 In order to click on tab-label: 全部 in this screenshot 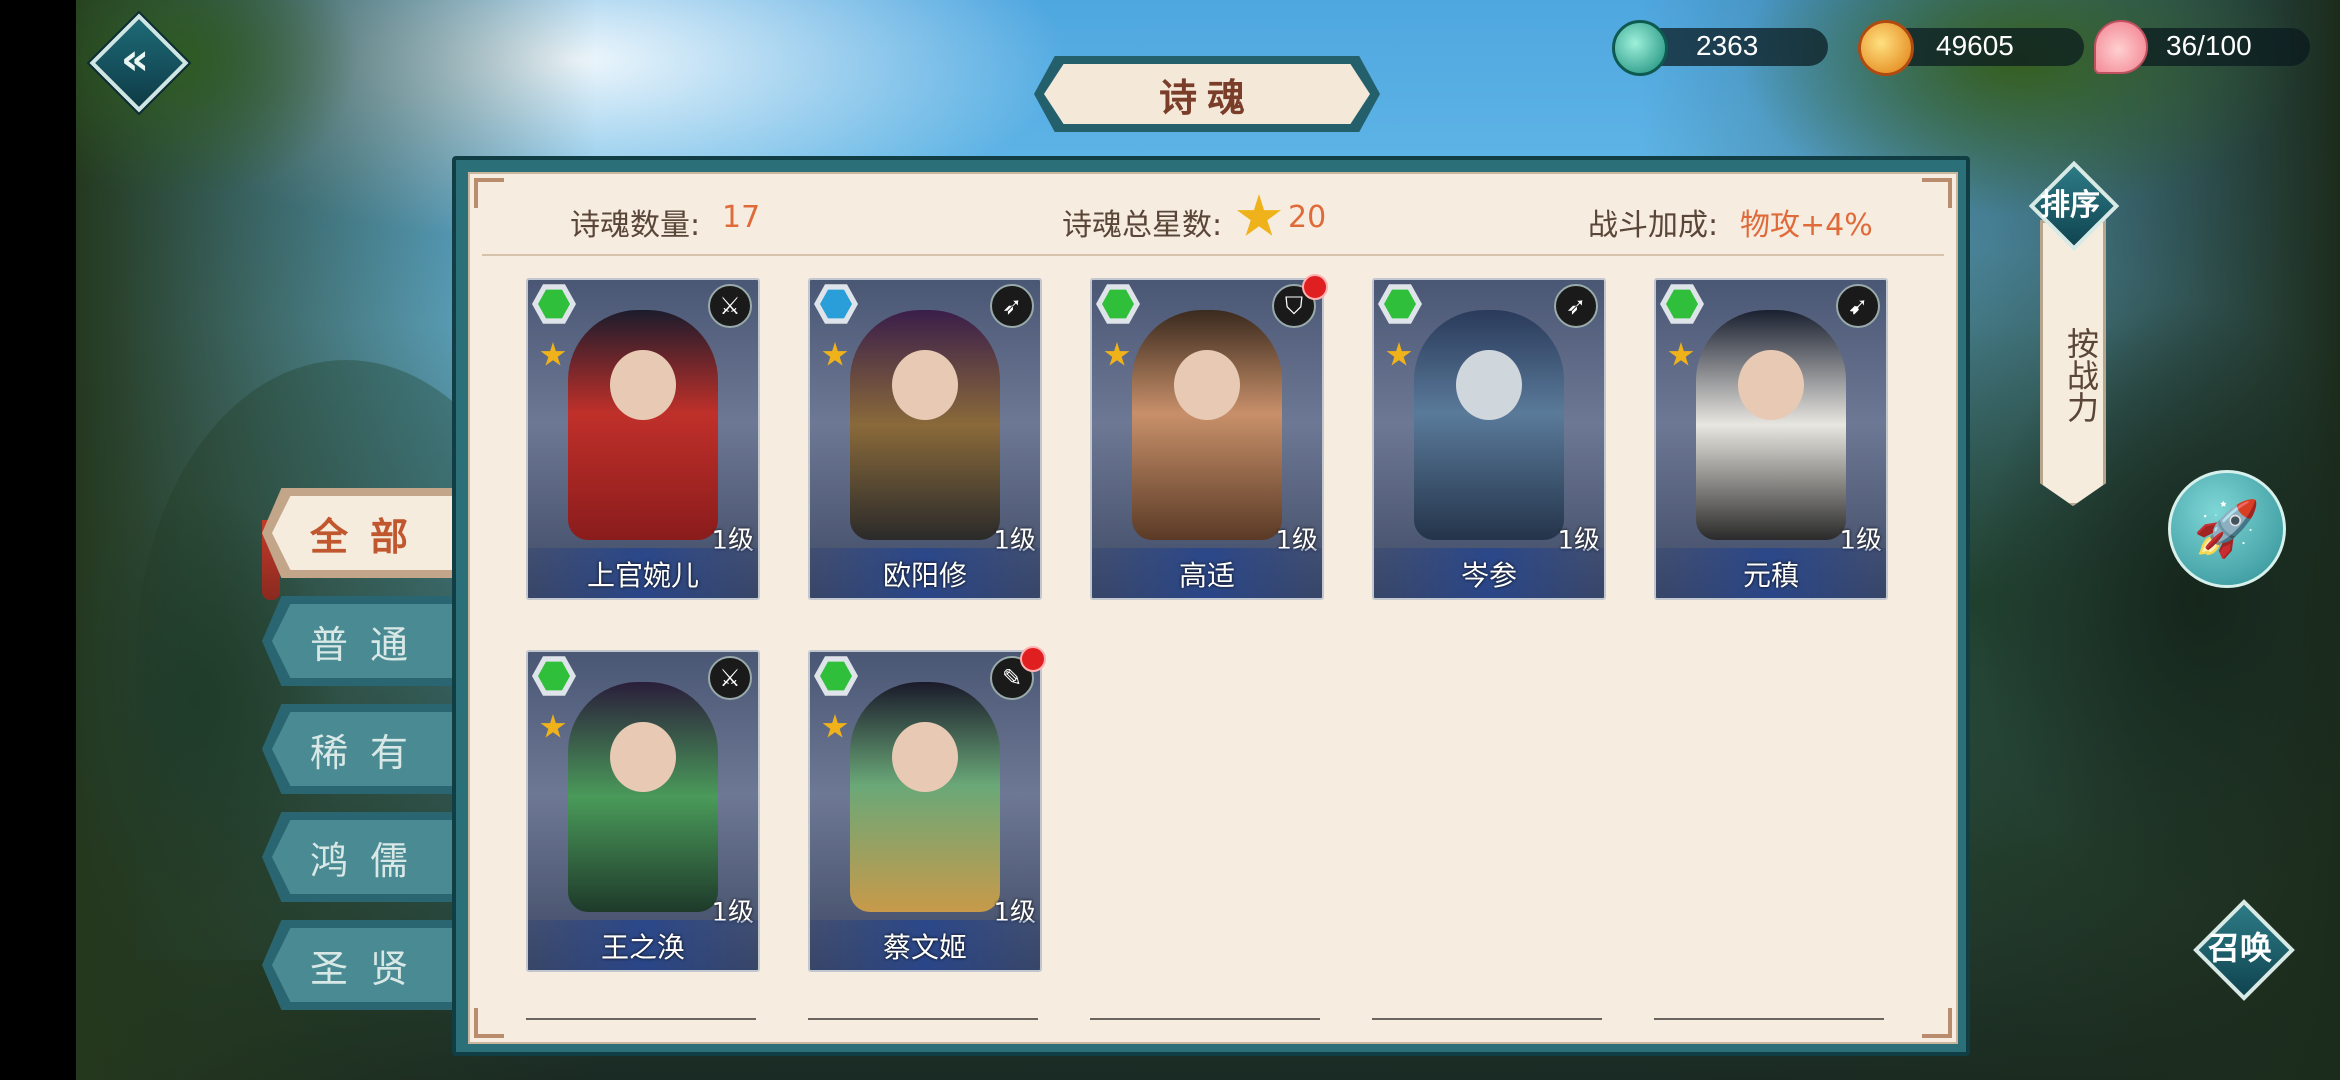, I will do `click(369, 536)`.